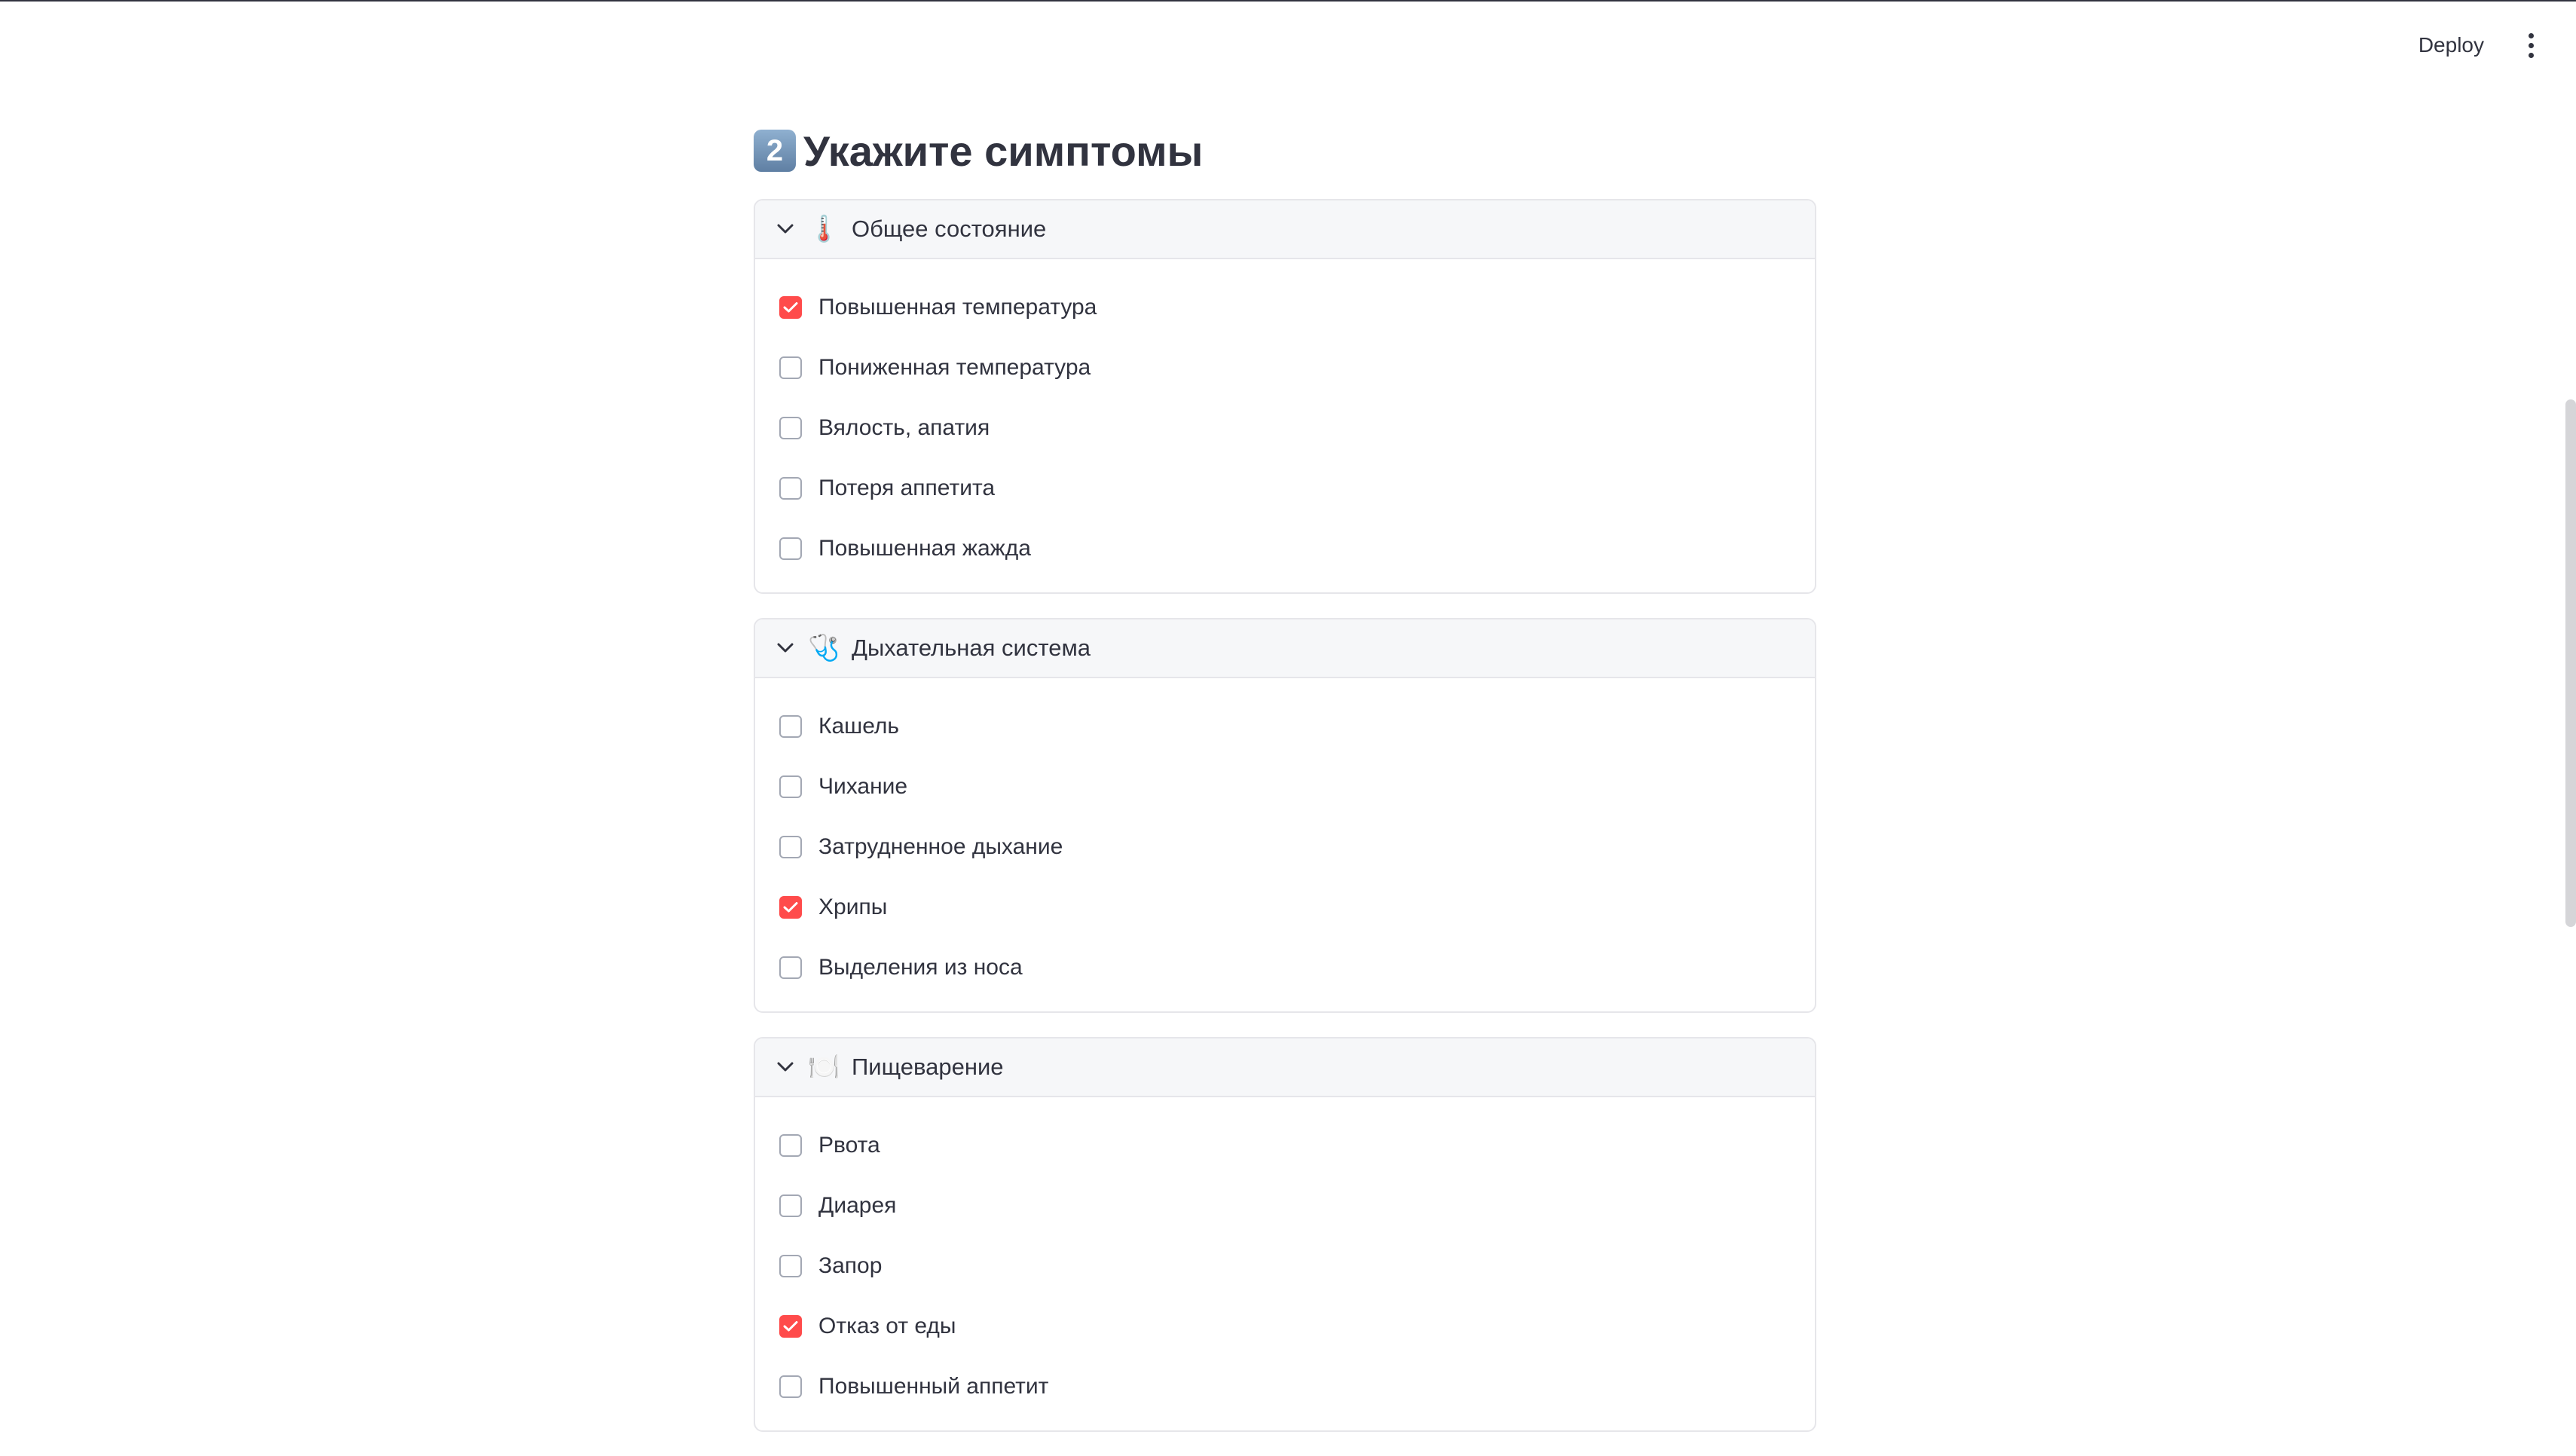 This screenshot has width=2576, height=1456. What do you see at coordinates (941, 846) in the screenshot?
I see `checkbox-label: Затрудненное дыхание` at bounding box center [941, 846].